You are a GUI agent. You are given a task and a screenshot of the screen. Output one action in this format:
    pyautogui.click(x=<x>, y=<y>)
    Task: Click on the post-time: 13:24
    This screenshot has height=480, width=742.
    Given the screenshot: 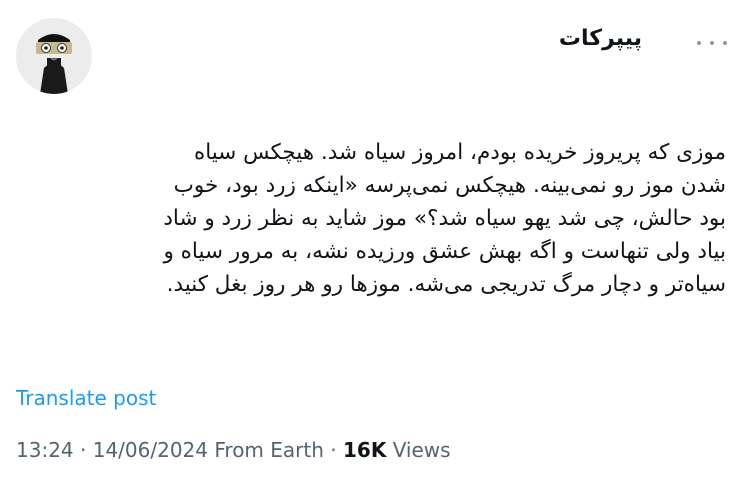 What is the action you would take?
    pyautogui.click(x=45, y=450)
    